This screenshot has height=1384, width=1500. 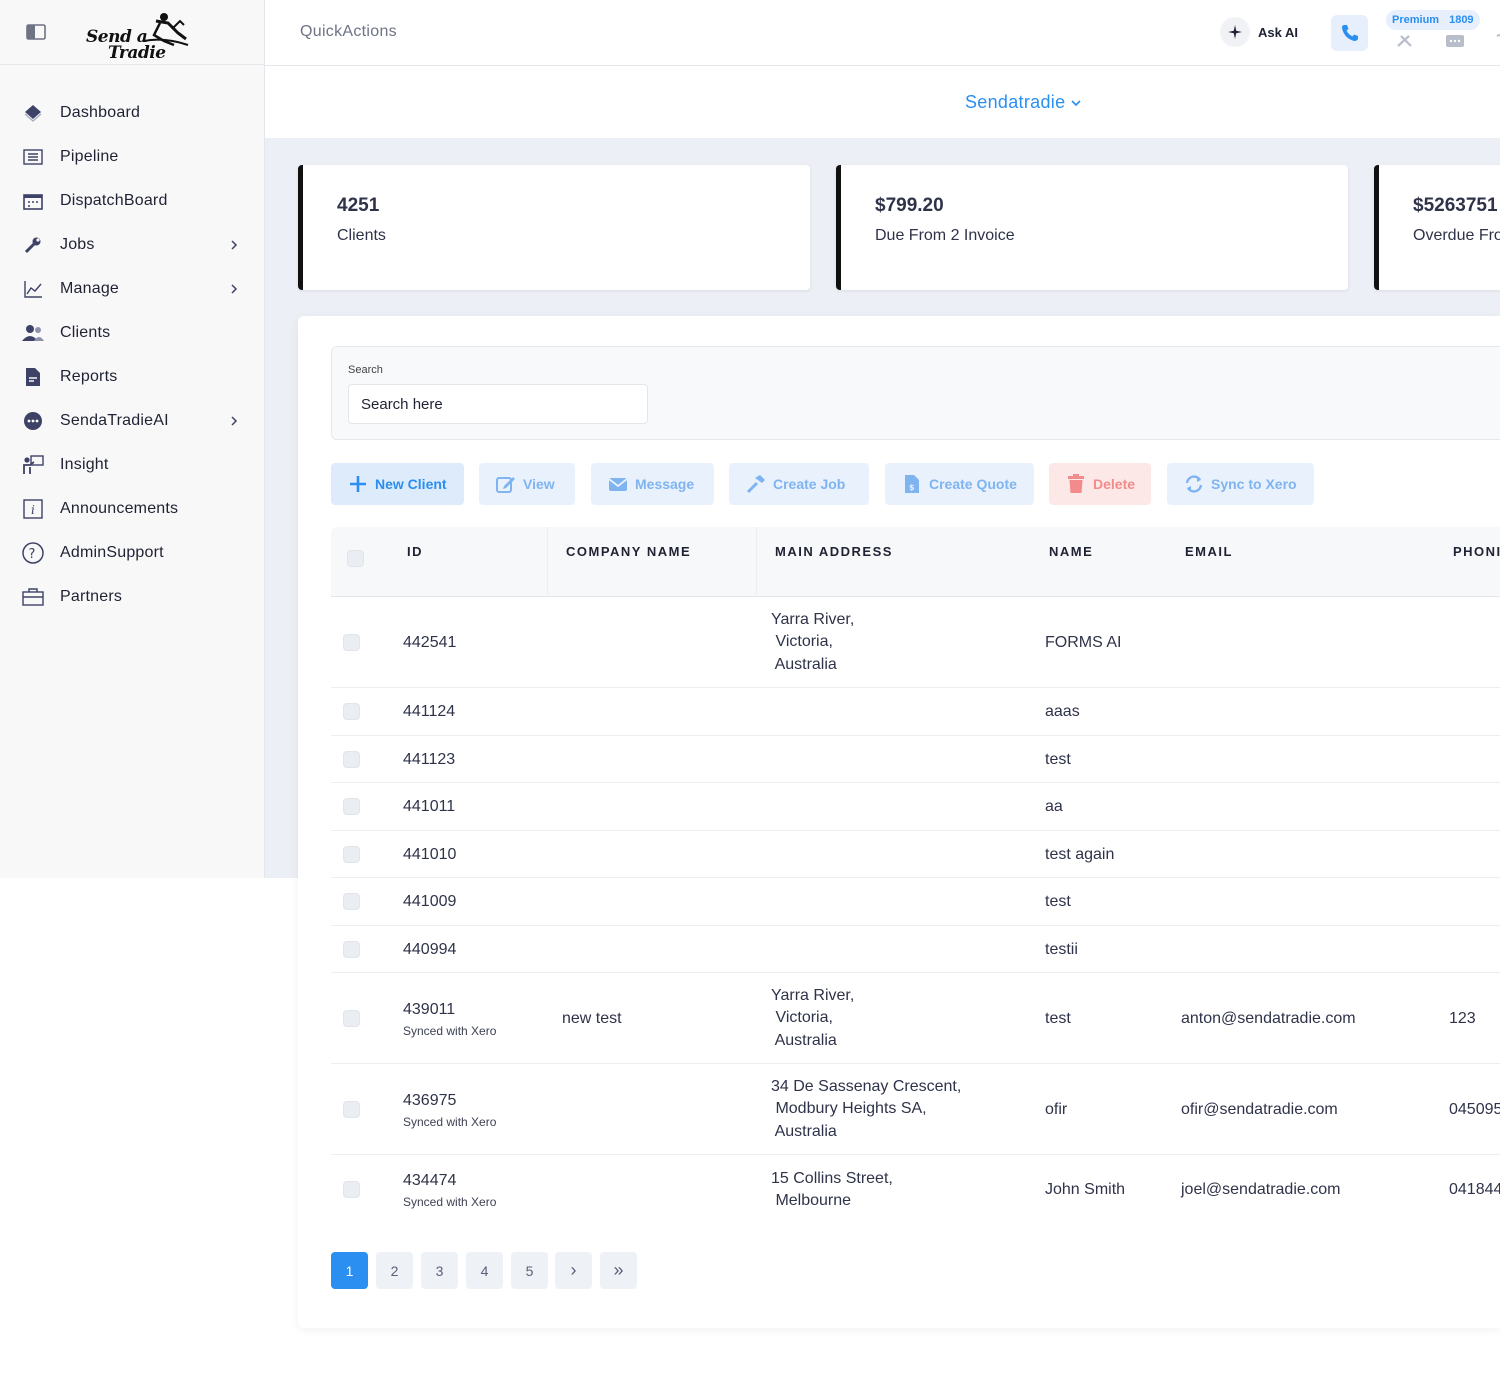 I want to click on col-header-phone: PHONI, so click(x=1476, y=551).